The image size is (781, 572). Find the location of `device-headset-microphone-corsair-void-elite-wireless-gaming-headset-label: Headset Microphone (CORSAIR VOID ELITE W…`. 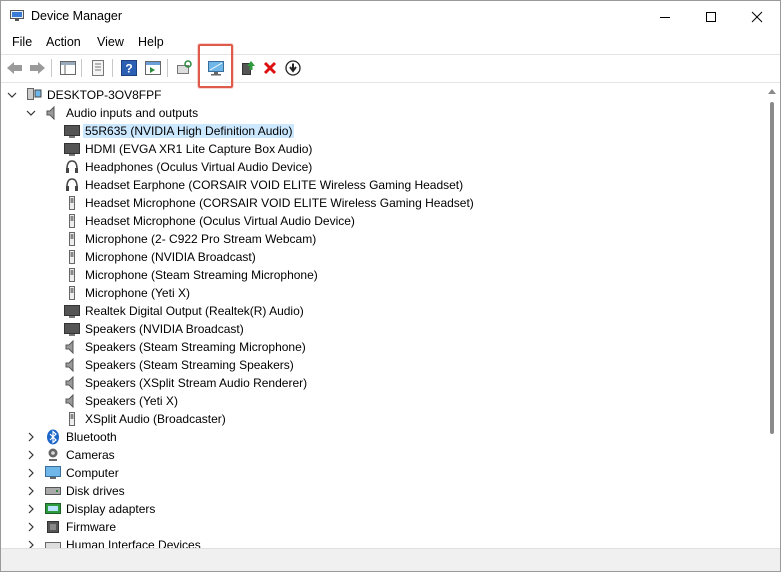

device-headset-microphone-corsair-void-elite-wireless-gaming-headset-label: Headset Microphone (CORSAIR VOID ELITE W… is located at coordinates (279, 203).